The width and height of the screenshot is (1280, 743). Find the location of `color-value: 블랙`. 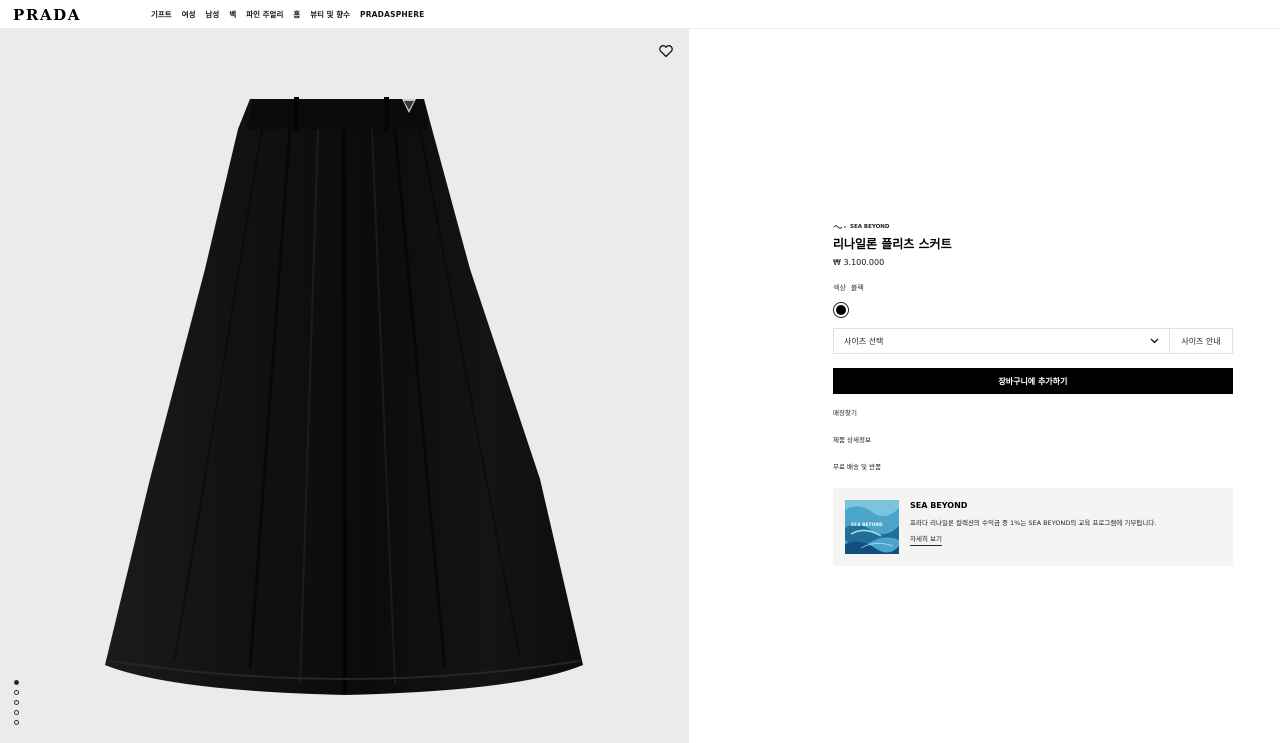

color-value: 블랙 is located at coordinates (857, 288).